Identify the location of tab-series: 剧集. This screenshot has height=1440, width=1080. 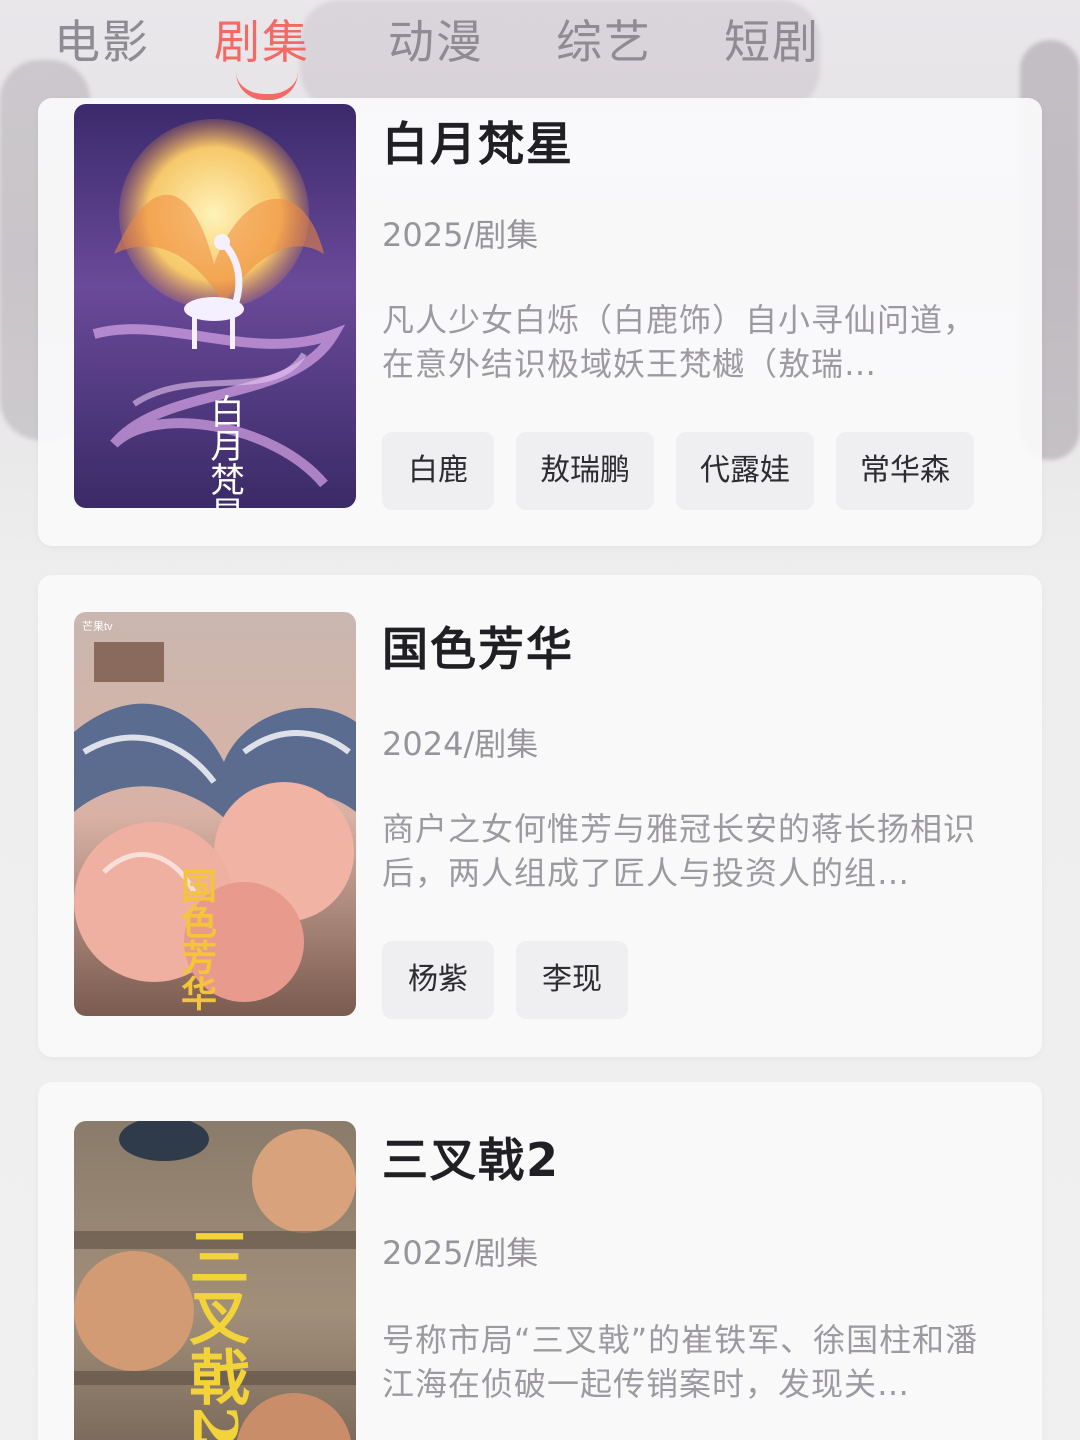
(262, 42).